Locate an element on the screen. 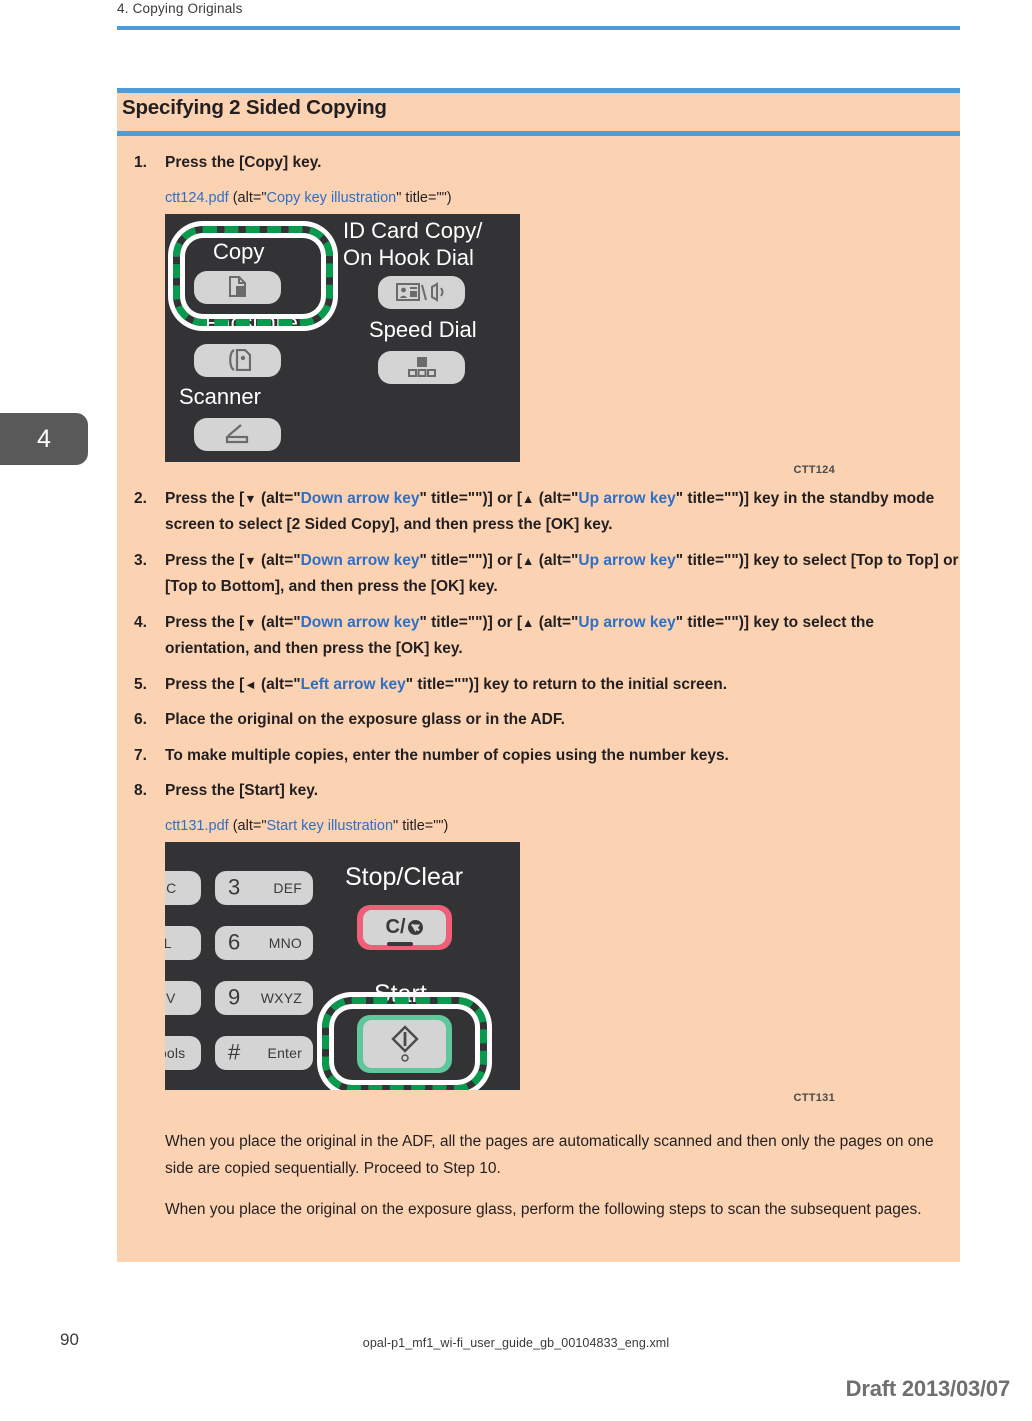  step-number: 6. is located at coordinates (140, 719).